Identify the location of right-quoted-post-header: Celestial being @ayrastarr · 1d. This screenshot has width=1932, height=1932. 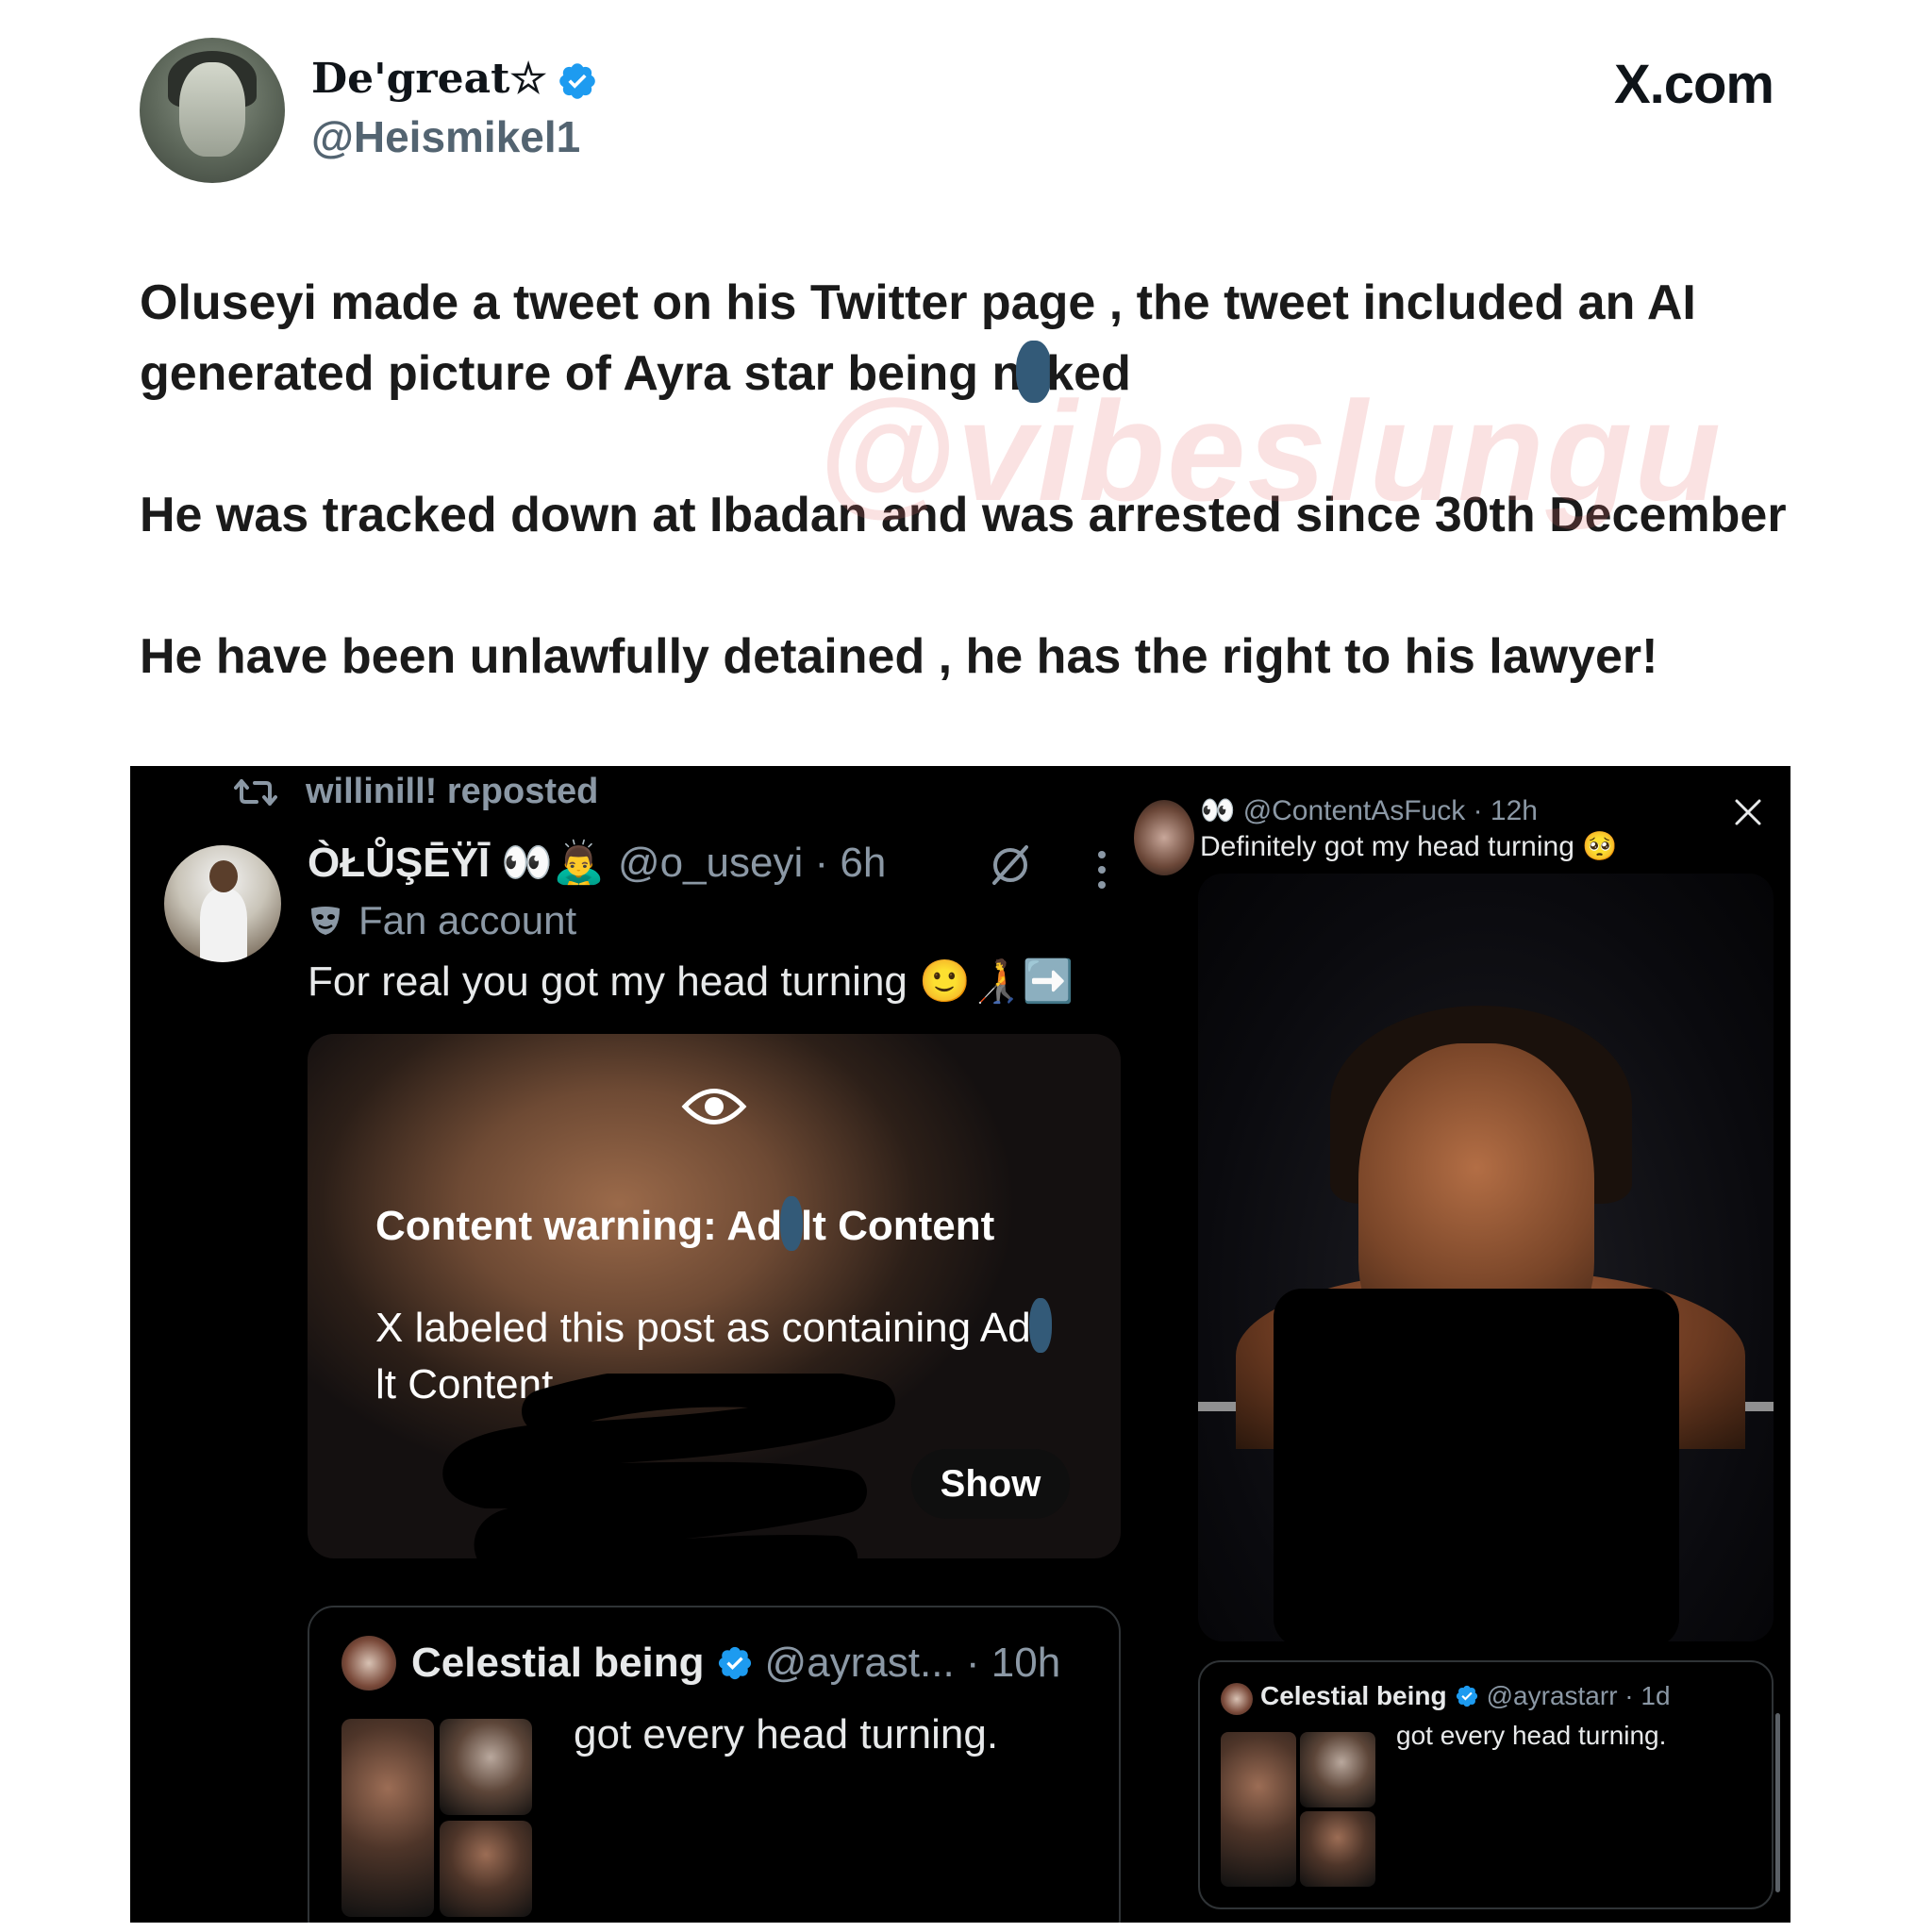
(1466, 1696).